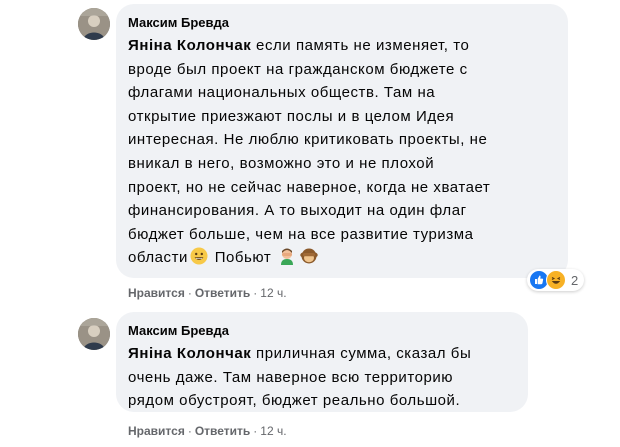 This screenshot has width=620, height=447. What do you see at coordinates (361, 353) in the screenshot?
I see `text-line: приличная сумма, сказал бы` at bounding box center [361, 353].